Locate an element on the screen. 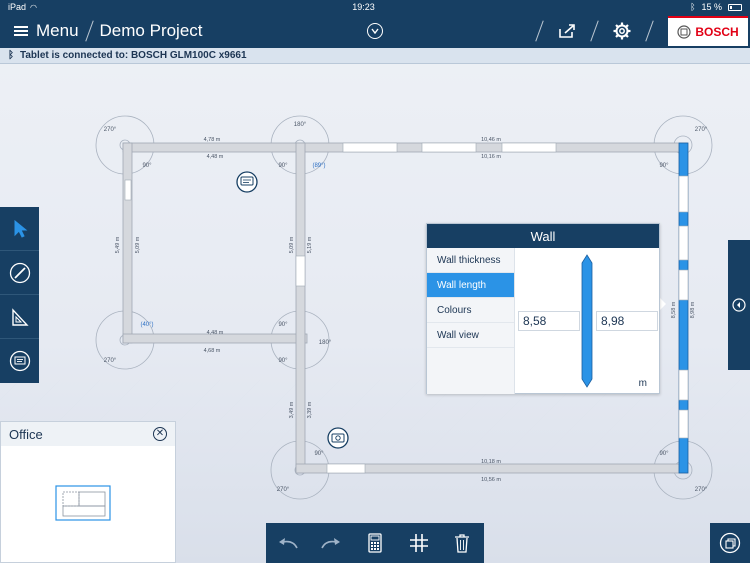 The height and width of the screenshot is (563, 750). wall-length-graphic is located at coordinates (587, 321).